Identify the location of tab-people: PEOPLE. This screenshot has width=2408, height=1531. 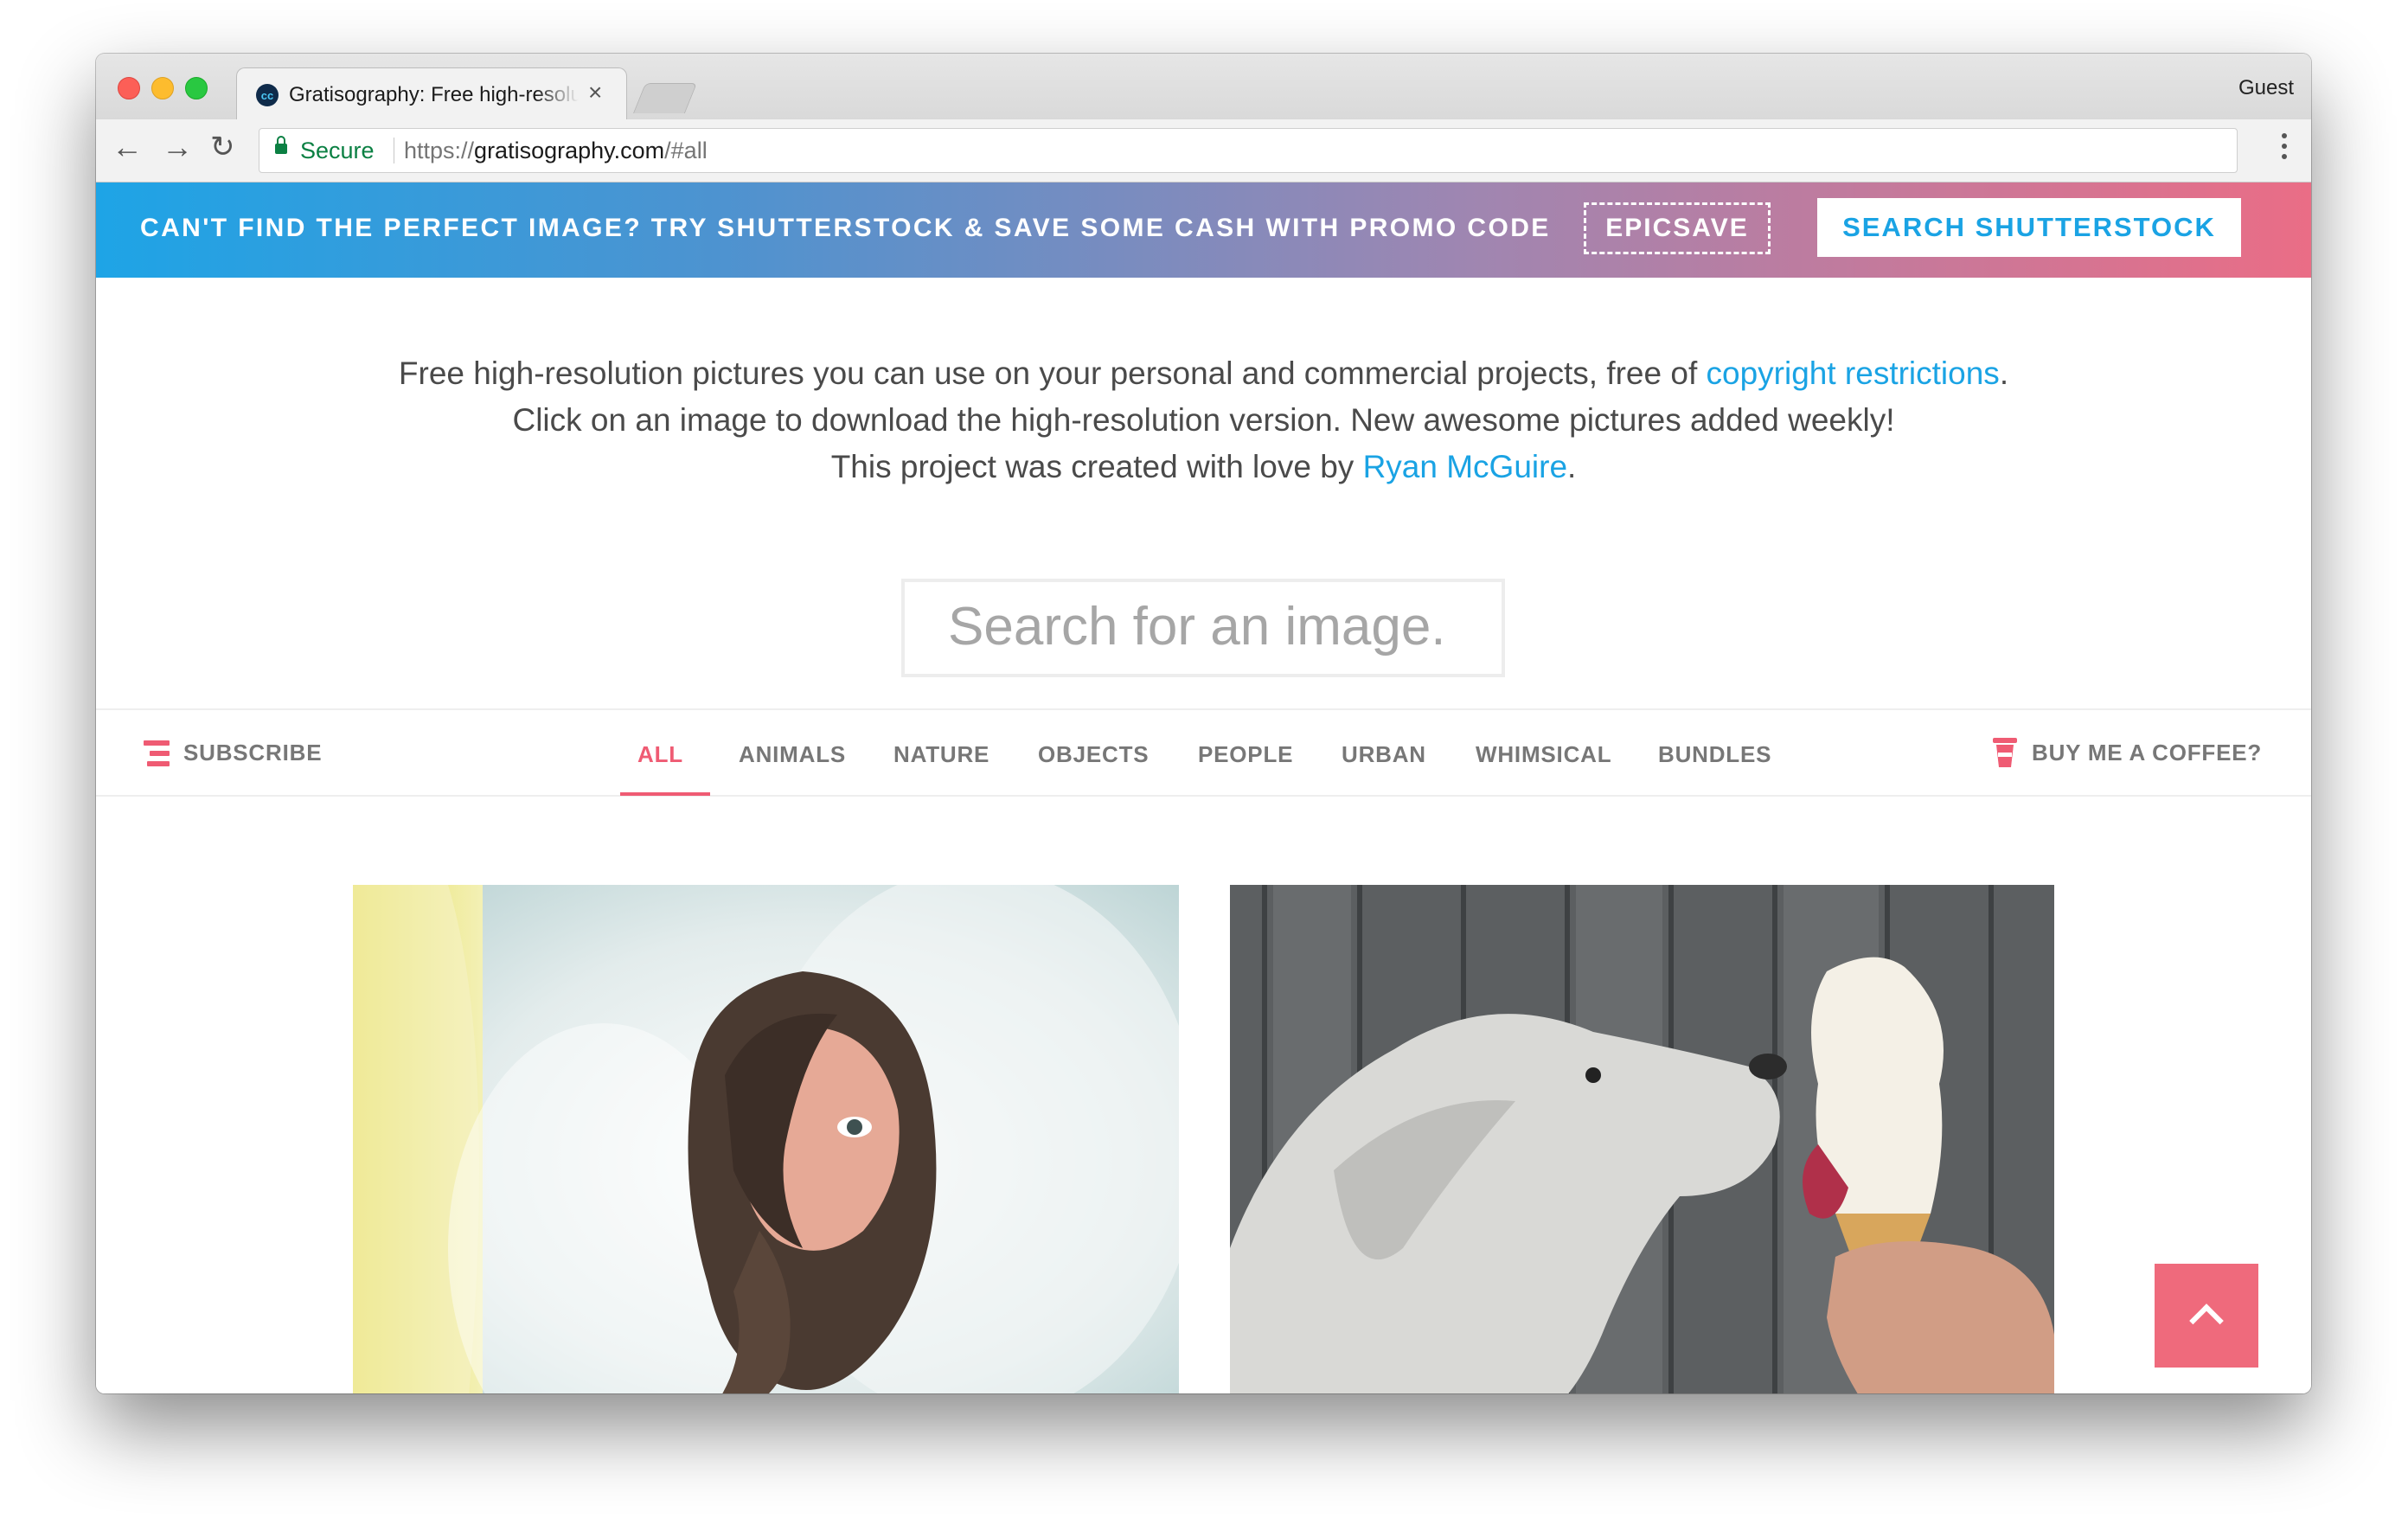
(1245, 754).